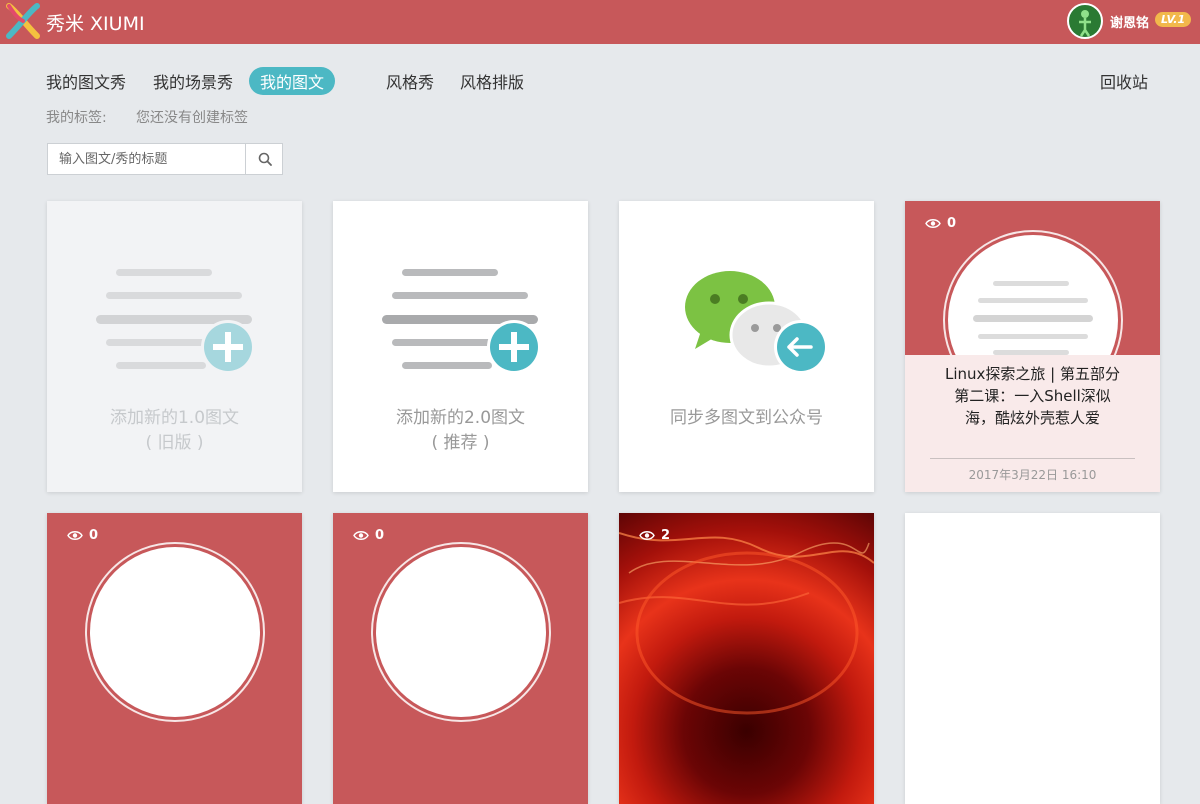 The width and height of the screenshot is (1200, 804). Describe the element at coordinates (410, 83) in the screenshot. I see `tab-style-show: 风格秀` at that location.